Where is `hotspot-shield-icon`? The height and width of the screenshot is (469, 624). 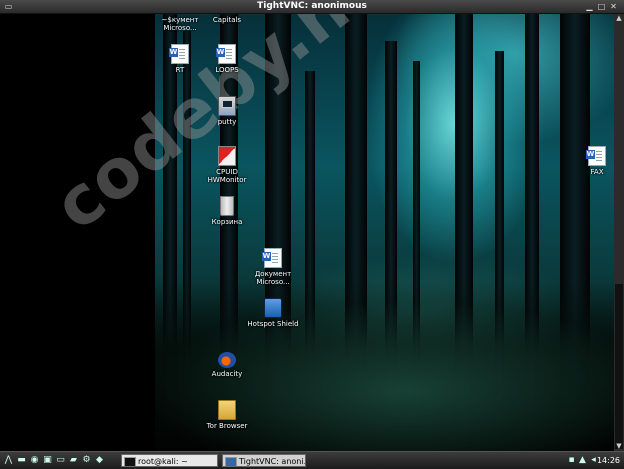
hotspot-shield-icon is located at coordinates (273, 308).